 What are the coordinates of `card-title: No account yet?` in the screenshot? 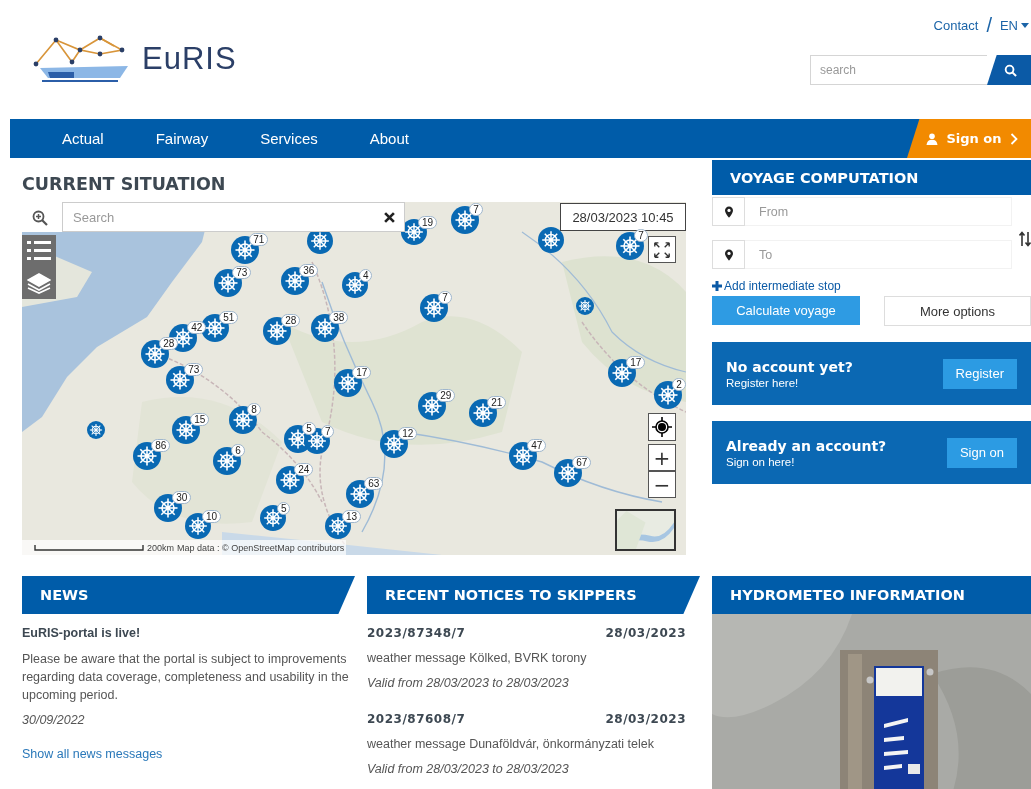 It's located at (789, 366).